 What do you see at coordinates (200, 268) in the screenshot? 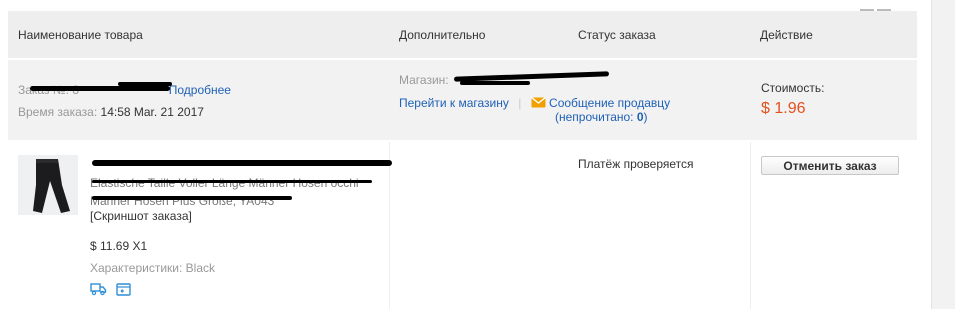
I see `attributes-value: Black` at bounding box center [200, 268].